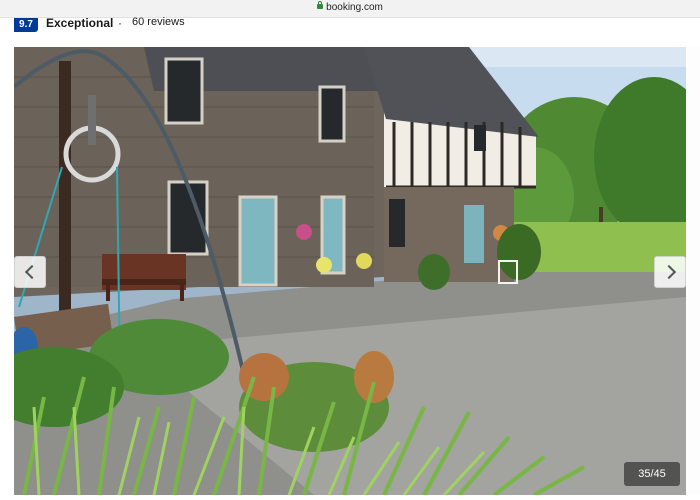 This screenshot has height=500, width=700. I want to click on photo-counter: 35/45, so click(652, 474).